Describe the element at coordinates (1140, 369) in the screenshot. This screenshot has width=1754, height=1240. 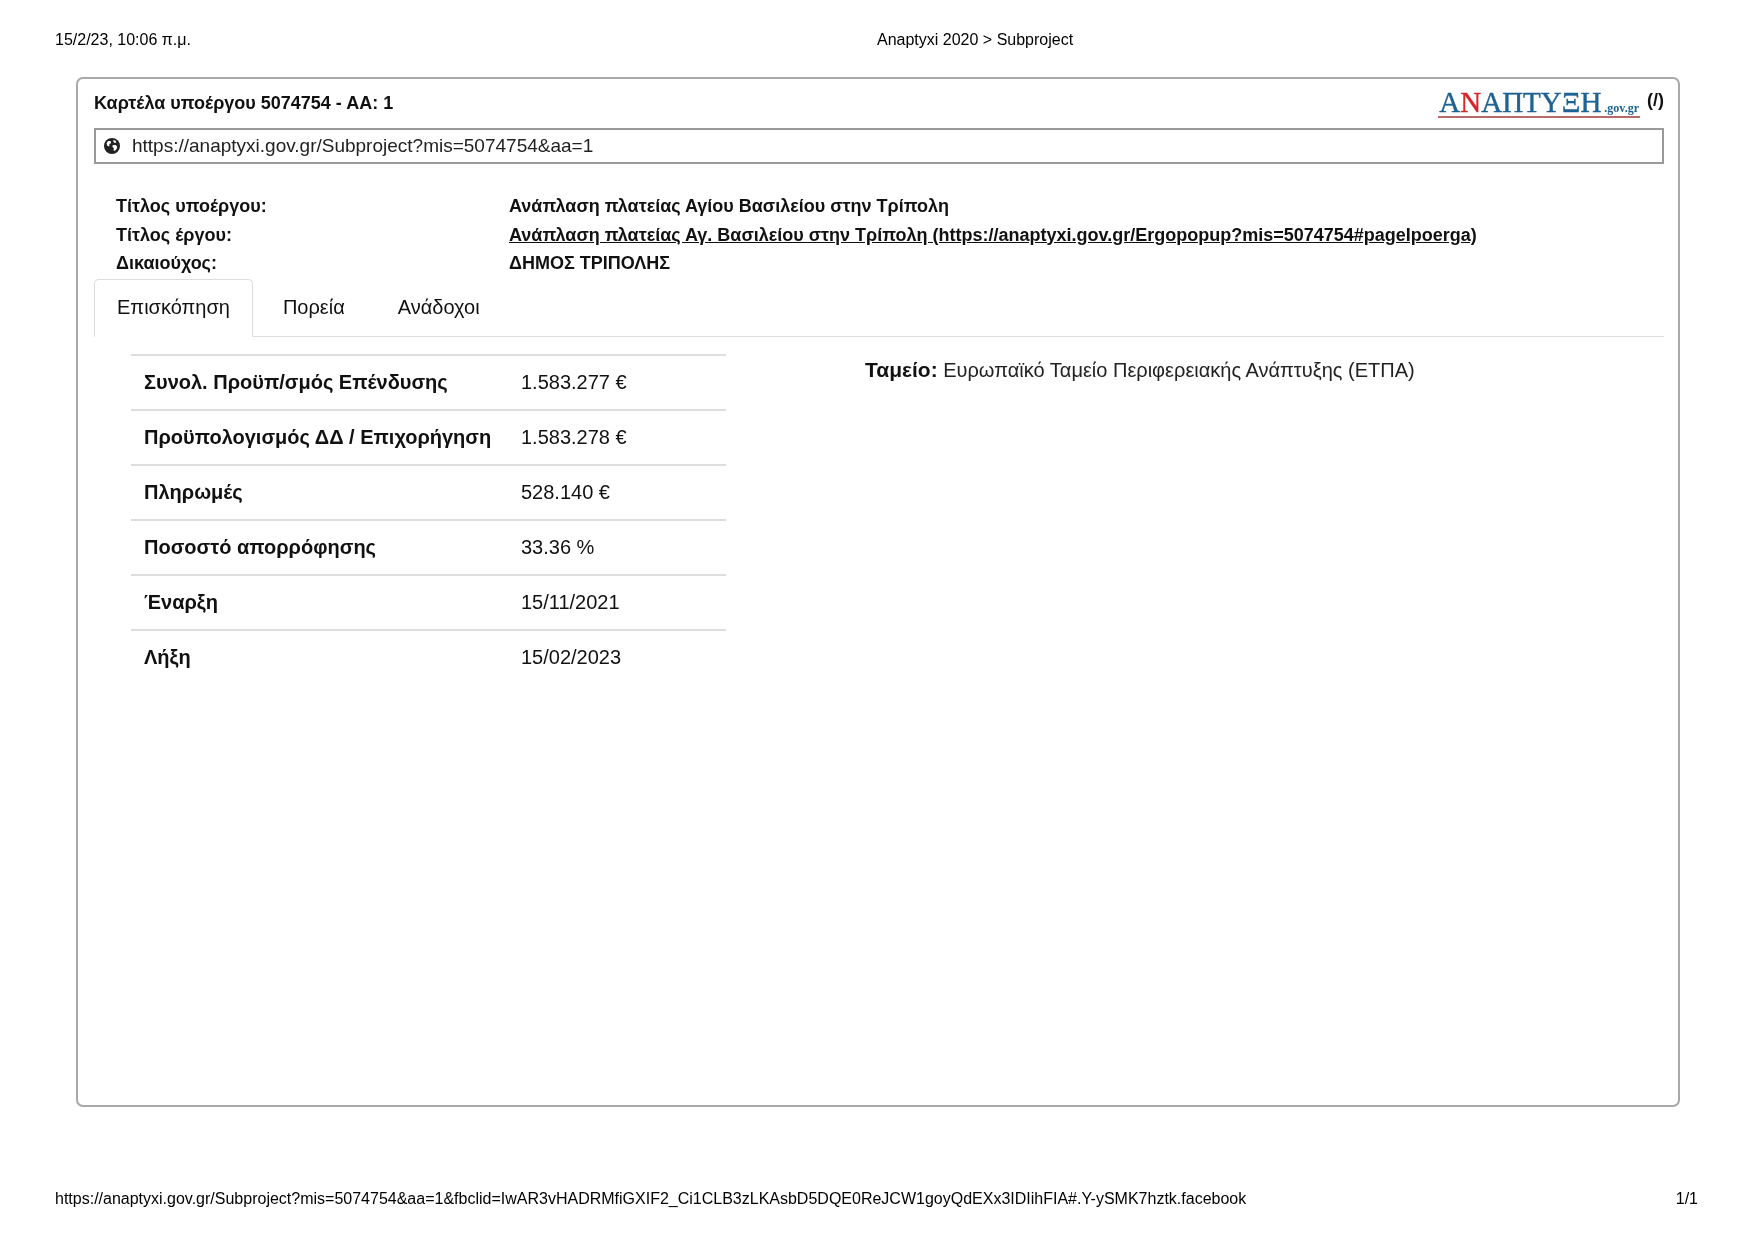
I see `fund-text: Ταμείο: Ευρωπαϊκό Ταμείο Περιφερειακής Ανάπτυξης (ΕΤΠΑ)` at that location.